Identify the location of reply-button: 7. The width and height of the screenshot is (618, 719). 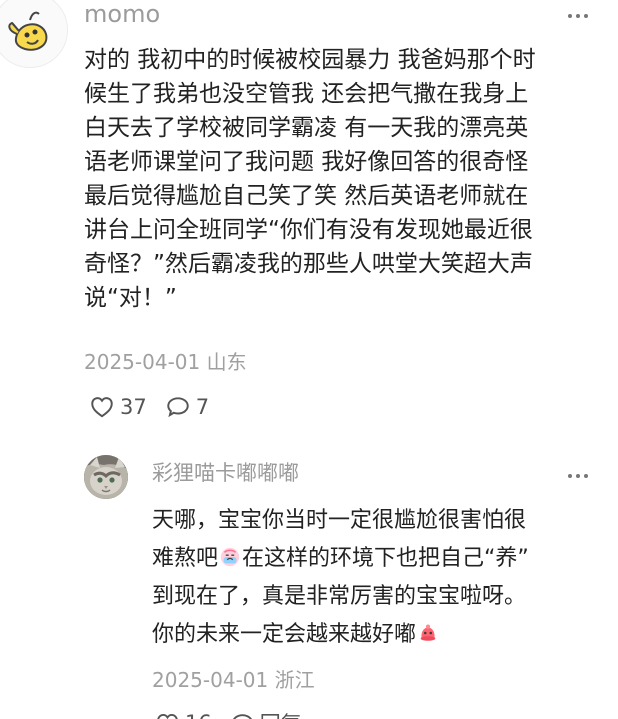
(187, 407).